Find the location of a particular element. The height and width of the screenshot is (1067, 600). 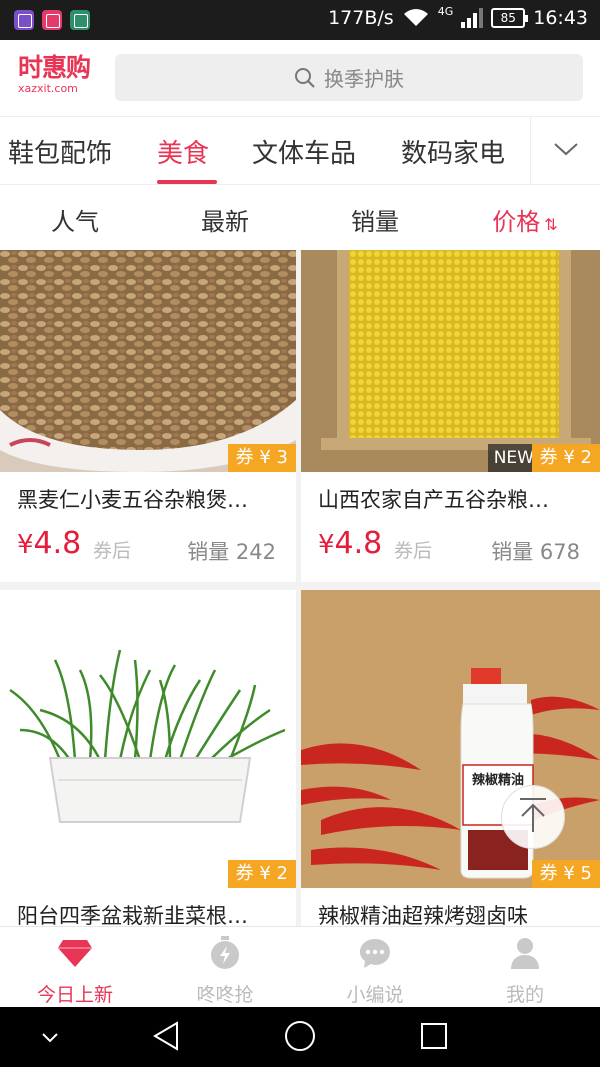

tab-editor-says: 小编说 is located at coordinates (375, 967).